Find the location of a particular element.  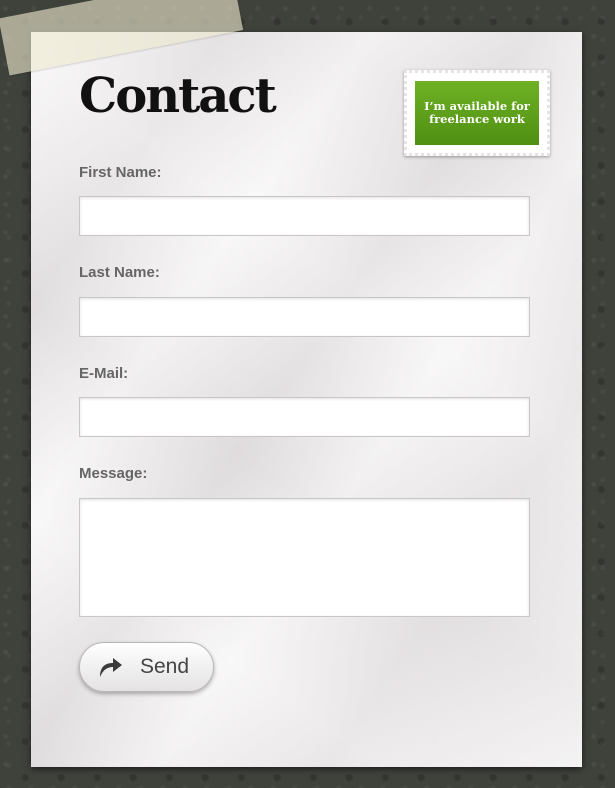

freelance-badge-inner: I’m available for freelance work is located at coordinates (477, 113).